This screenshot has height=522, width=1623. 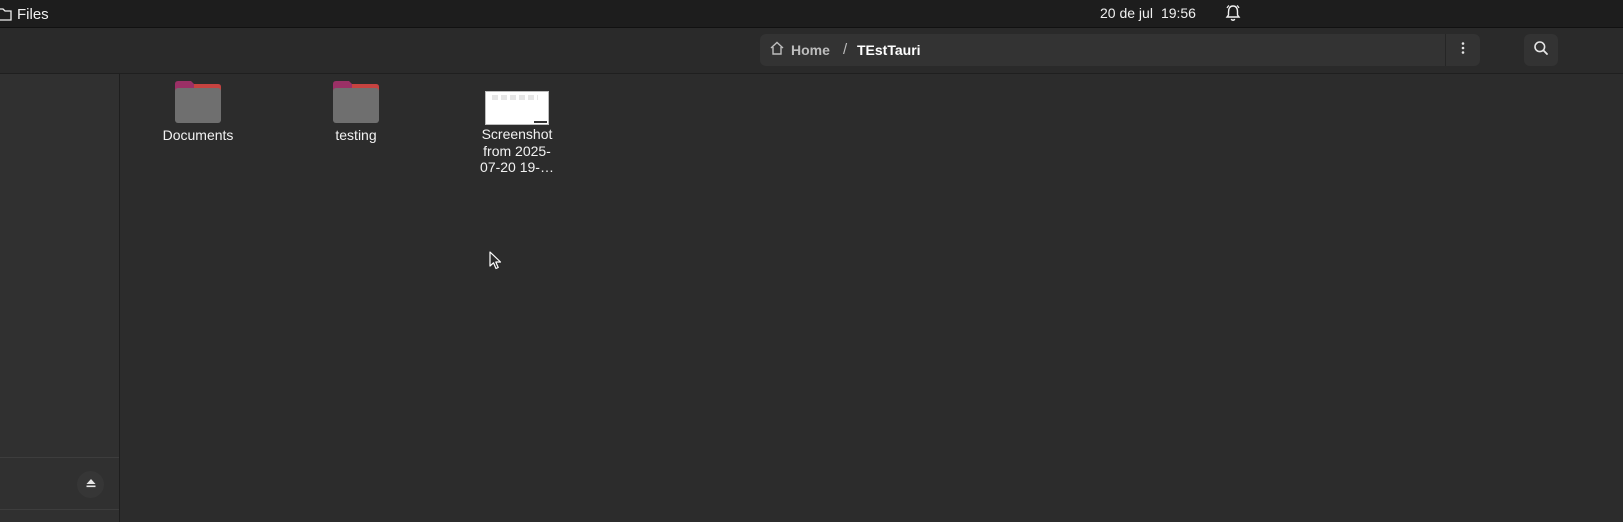 What do you see at coordinates (777, 50) in the screenshot?
I see `home-icon` at bounding box center [777, 50].